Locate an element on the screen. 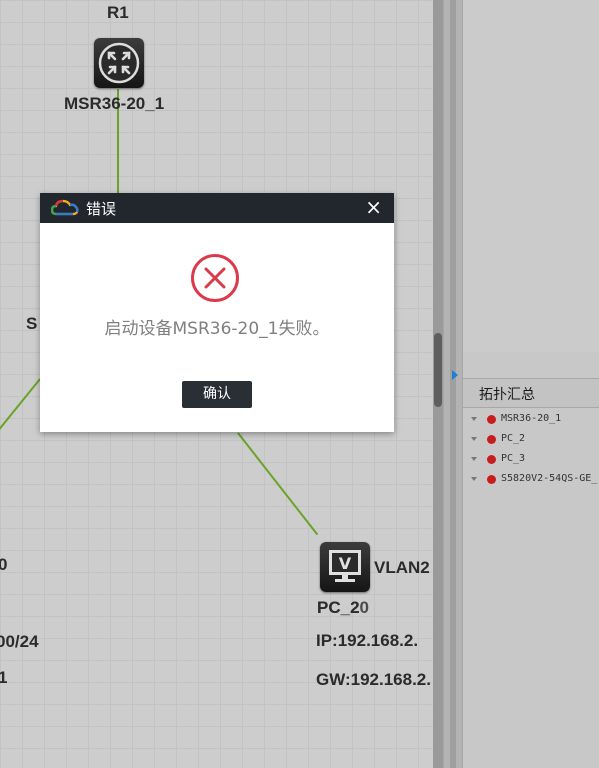 The height and width of the screenshot is (768, 599). summary-header: 拓扑汇总 is located at coordinates (531, 393).